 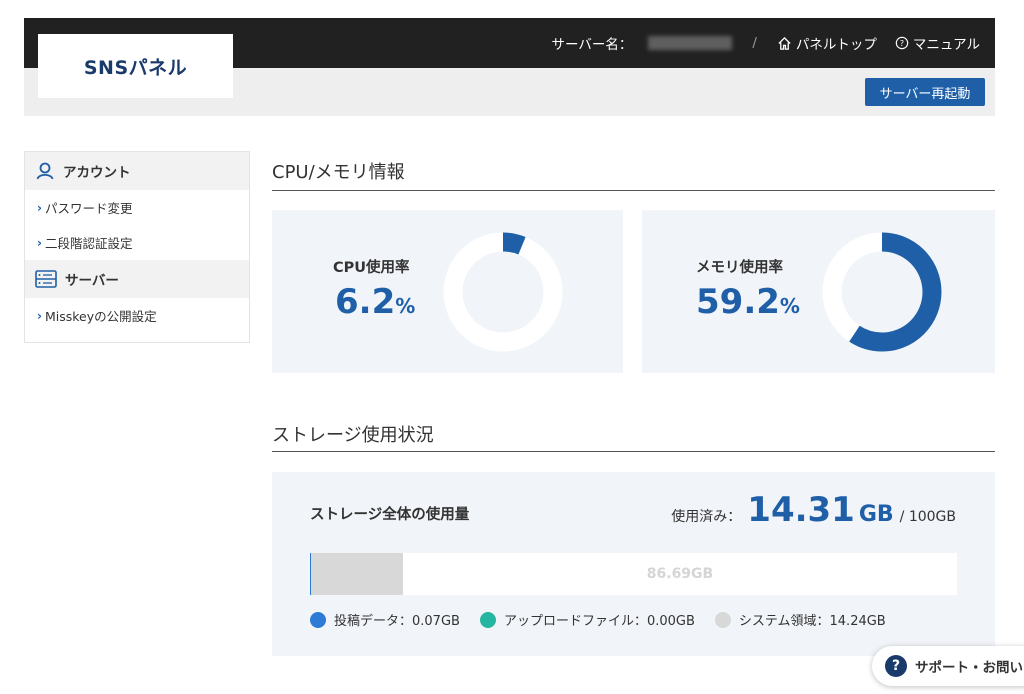 I want to click on legend-label-system: システム領域：14.24GB, so click(x=812, y=621).